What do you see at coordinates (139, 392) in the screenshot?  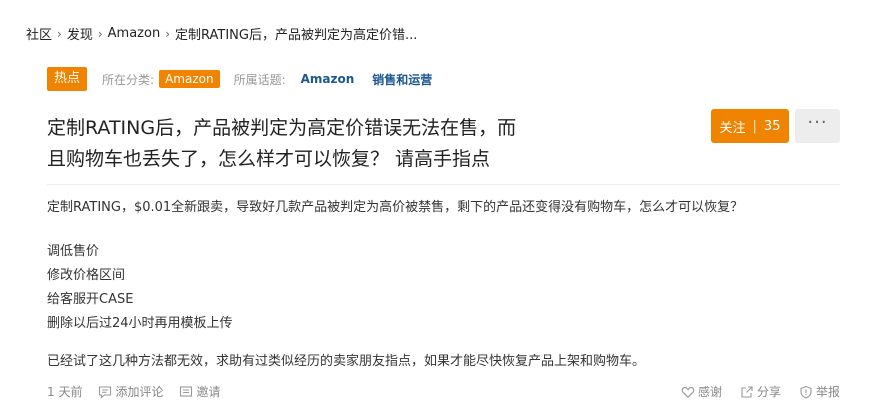 I see `add-comment-label: 添加评论` at bounding box center [139, 392].